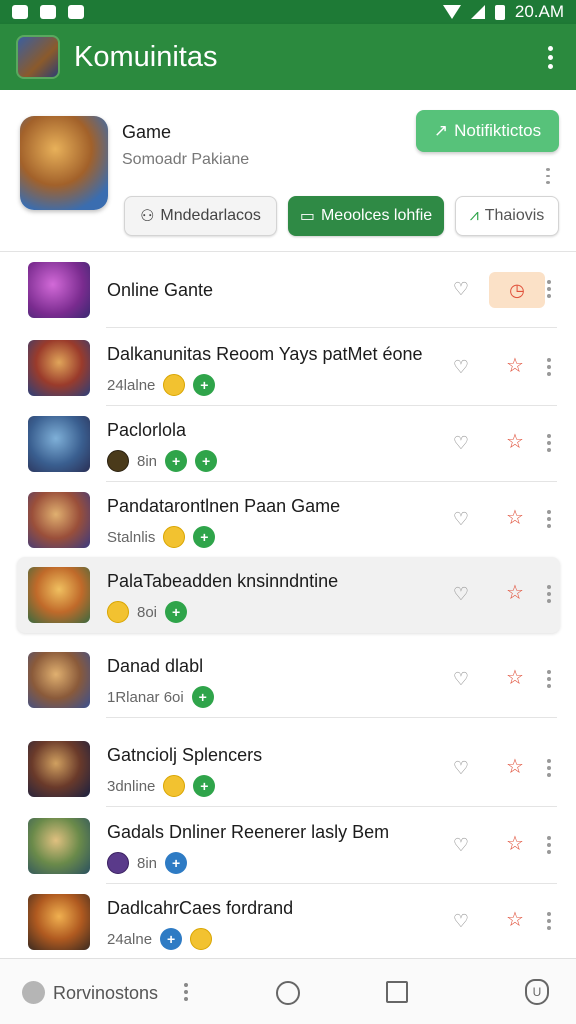 The height and width of the screenshot is (1024, 576). What do you see at coordinates (290, 922) in the screenshot?
I see `list-item: DadlcahrCaes fordrand 24alne + ♡ ☆` at bounding box center [290, 922].